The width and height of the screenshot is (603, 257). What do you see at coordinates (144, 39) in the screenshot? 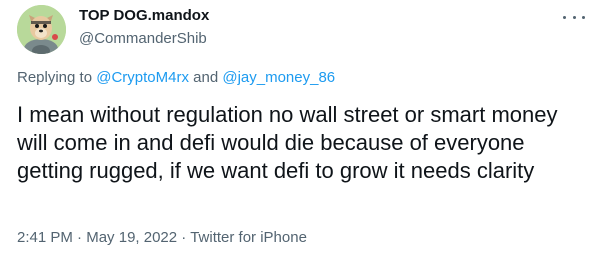
I see `author-handle: @CommanderShib` at bounding box center [144, 39].